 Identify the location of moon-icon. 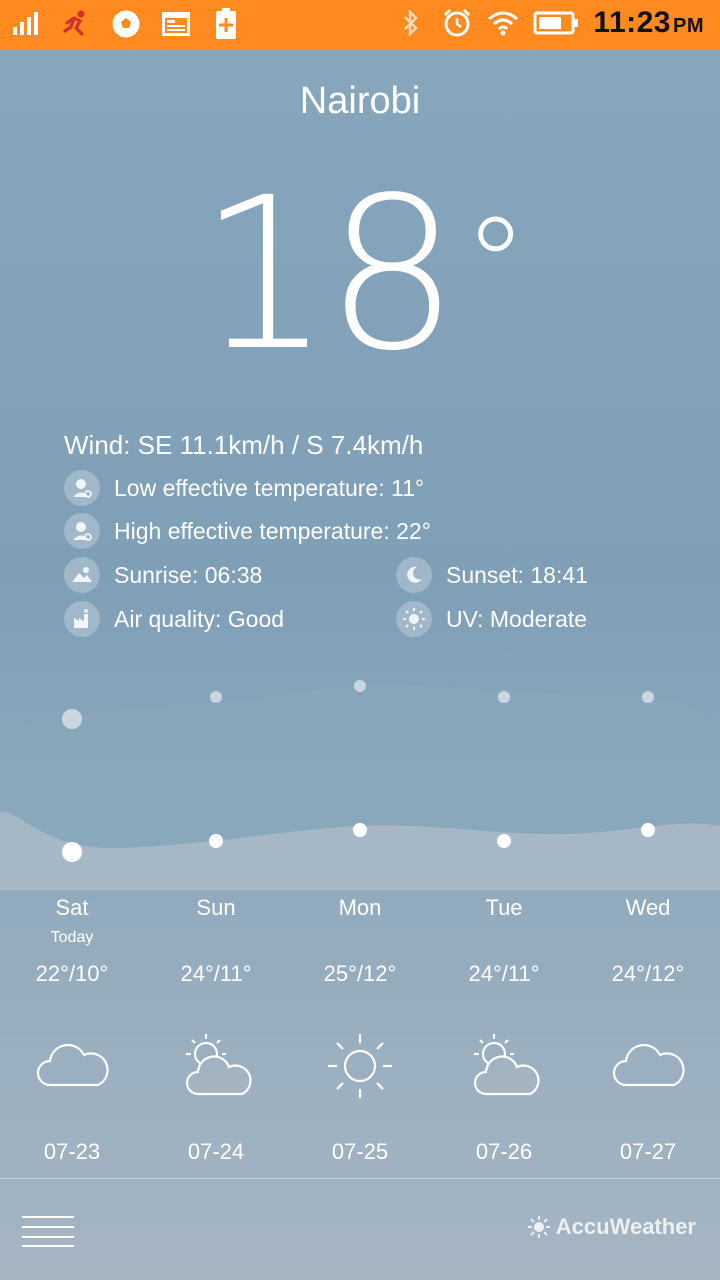
(414, 575).